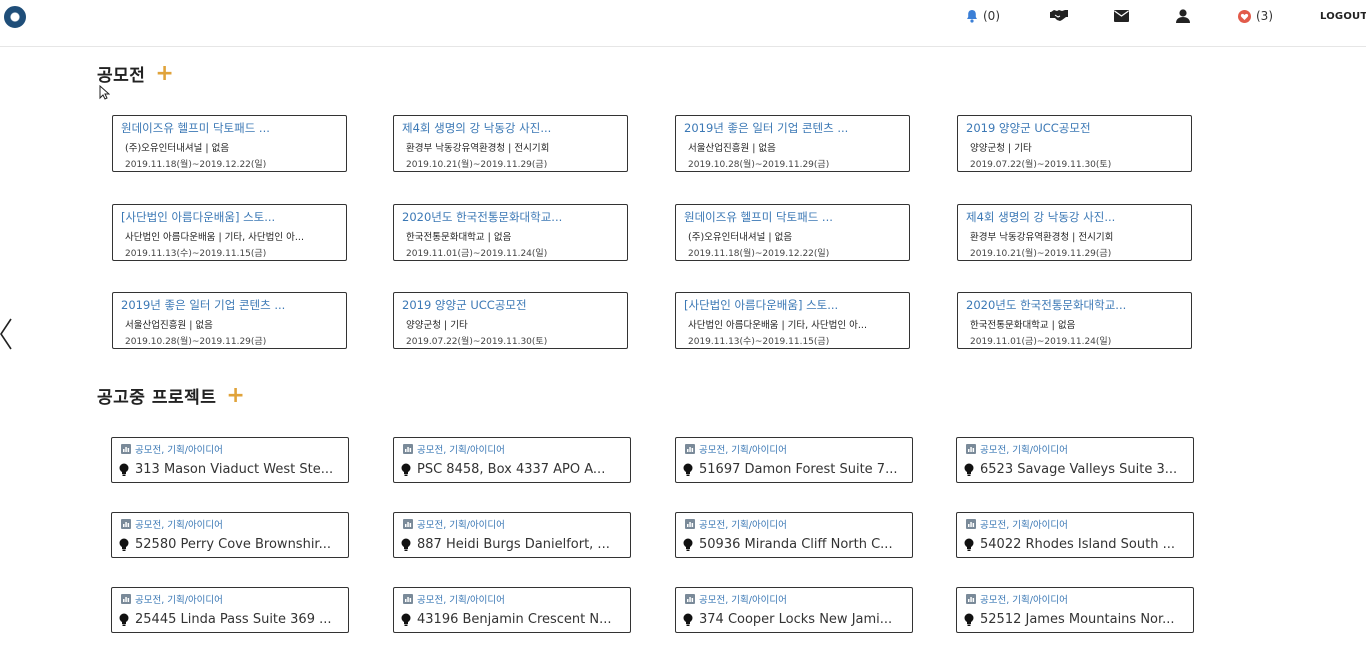  What do you see at coordinates (15, 17) in the screenshot?
I see `logo-icon` at bounding box center [15, 17].